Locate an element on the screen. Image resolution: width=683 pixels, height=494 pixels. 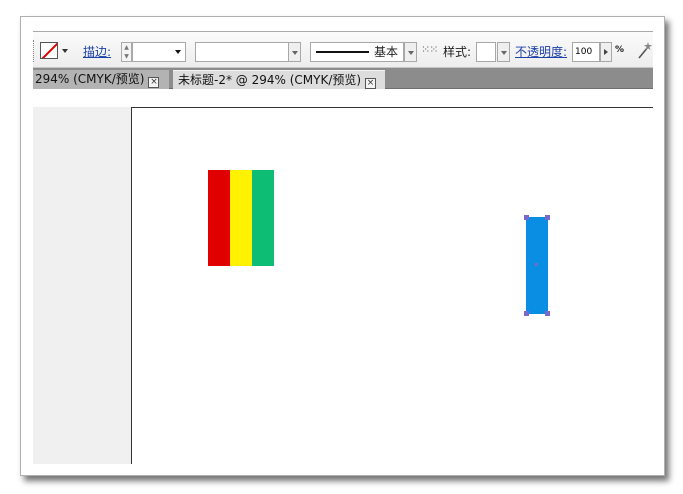
wand-icon is located at coordinates (644, 51).